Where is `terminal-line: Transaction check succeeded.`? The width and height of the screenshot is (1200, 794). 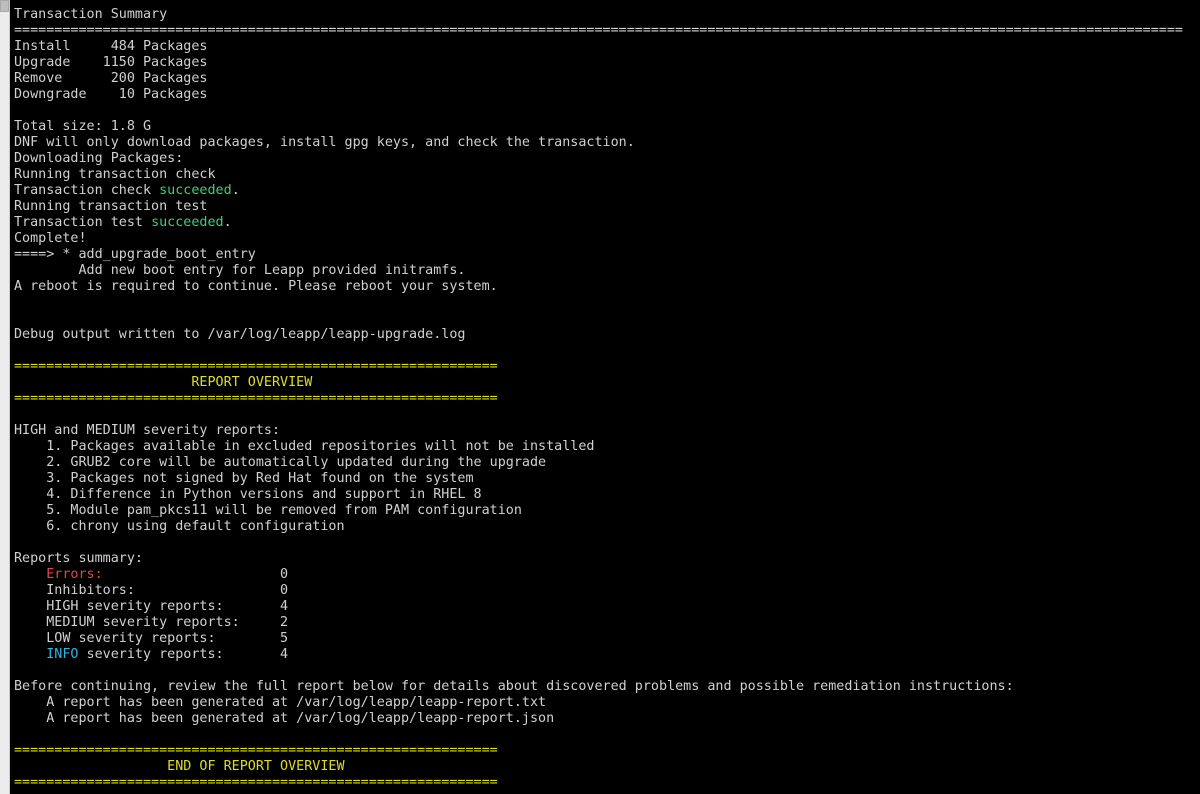
terminal-line: Transaction check succeeded. is located at coordinates (607, 191).